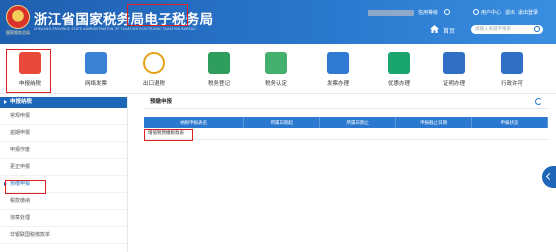  Describe the element at coordinates (449, 30) in the screenshot. I see `home-link: 首页` at that location.